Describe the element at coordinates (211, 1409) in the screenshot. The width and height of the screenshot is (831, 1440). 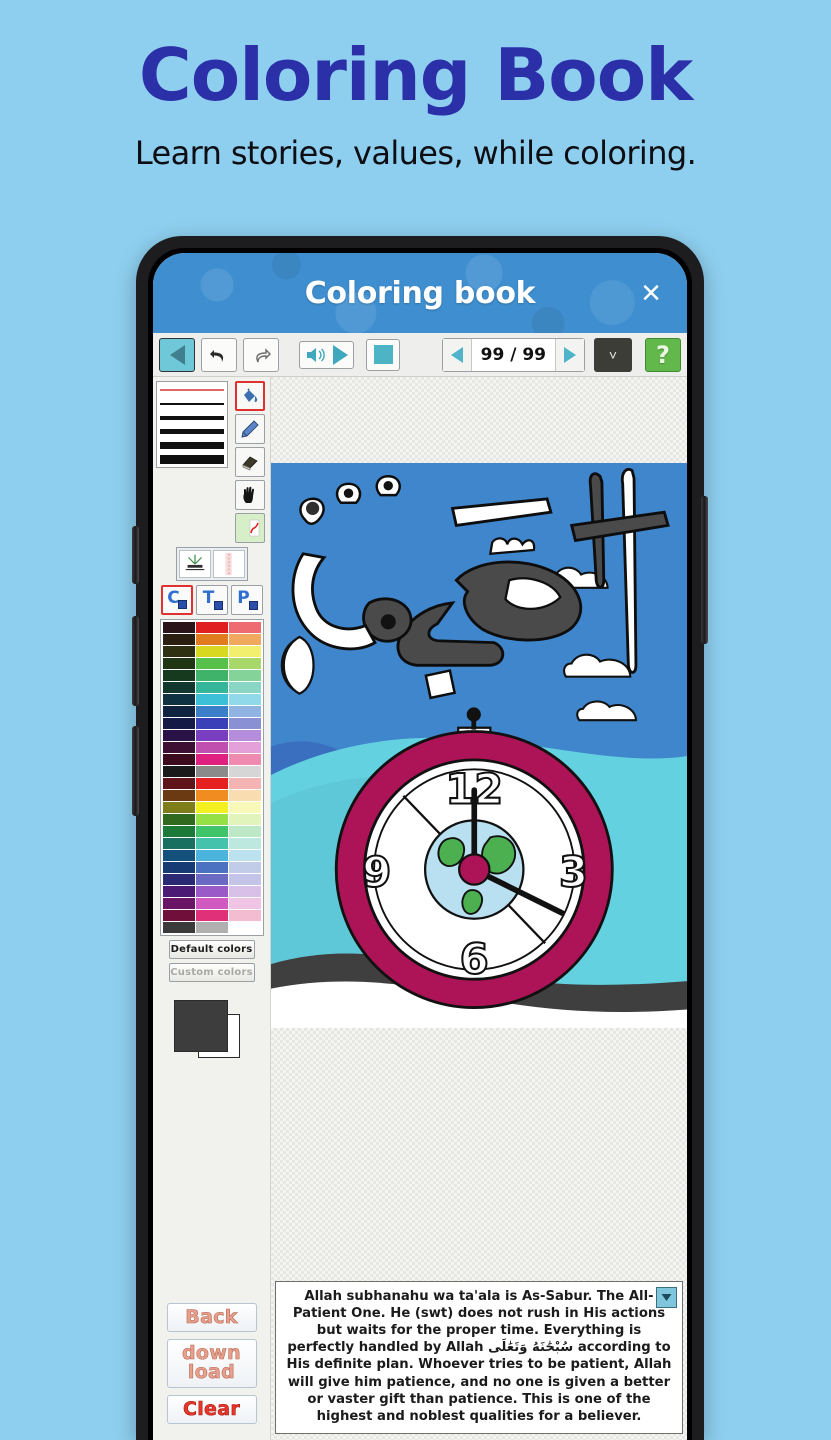
I see `clear-action-button: Clear` at that location.